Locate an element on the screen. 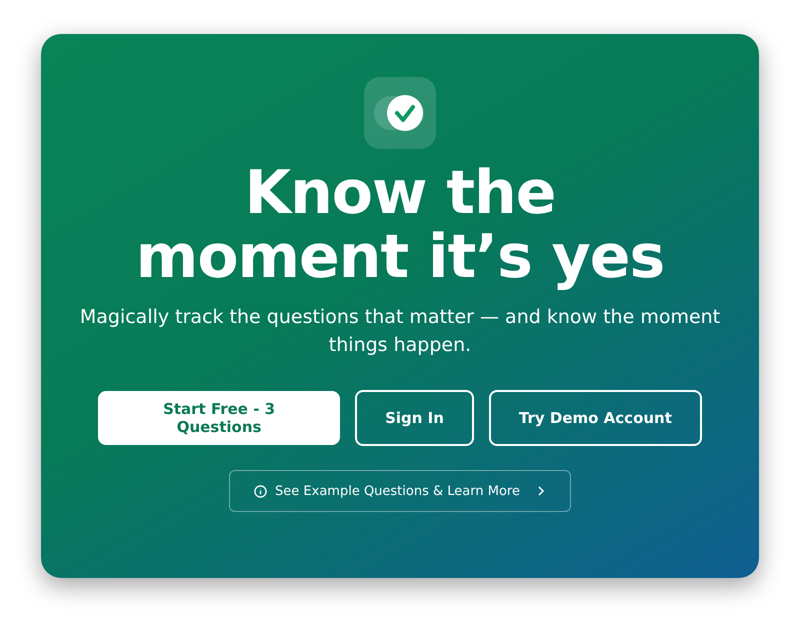 The image size is (800, 627). start-free-button: Start Free - 3 Questions is located at coordinates (219, 418).